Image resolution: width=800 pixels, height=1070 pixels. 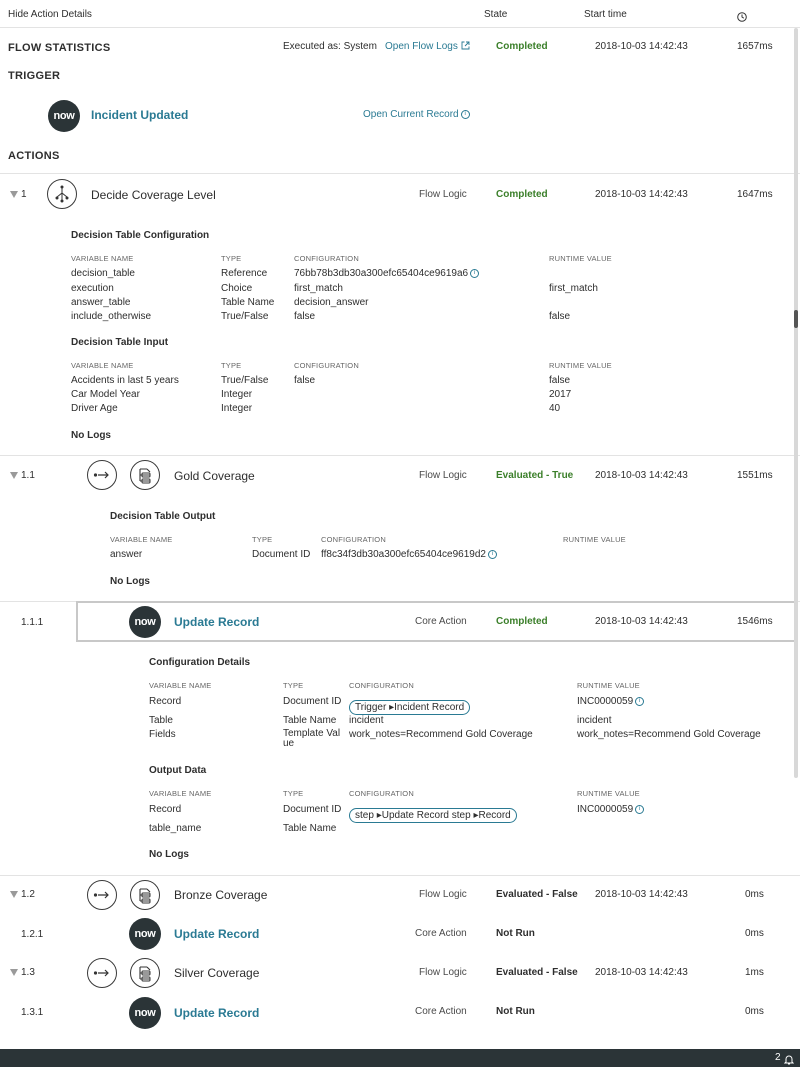 I want to click on flow-statistics-title: FLOW STATISTICS, so click(x=59, y=48).